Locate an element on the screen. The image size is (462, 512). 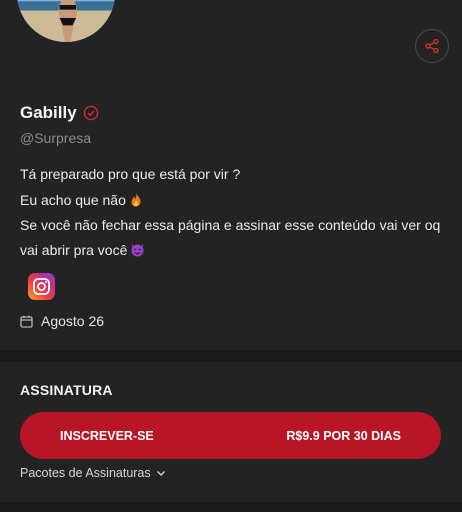
join-date-label: Agosto 26 is located at coordinates (73, 321).